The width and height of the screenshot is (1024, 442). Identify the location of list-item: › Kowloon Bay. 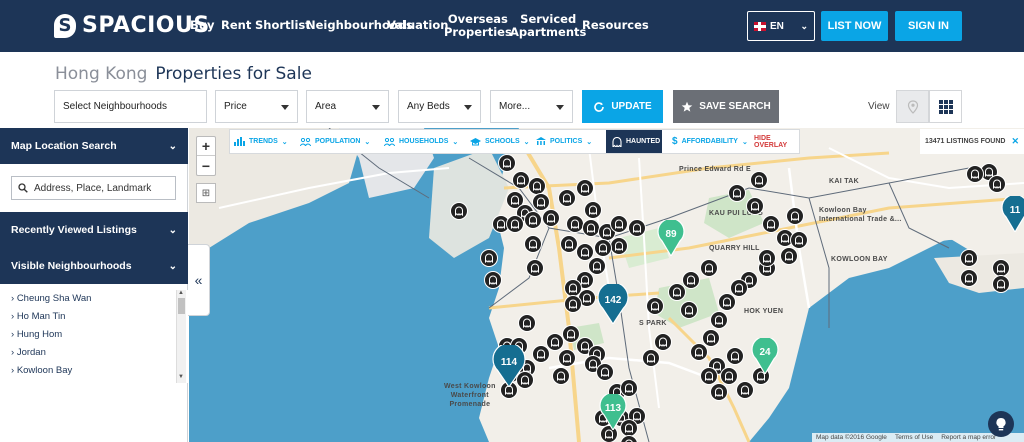
(41, 370).